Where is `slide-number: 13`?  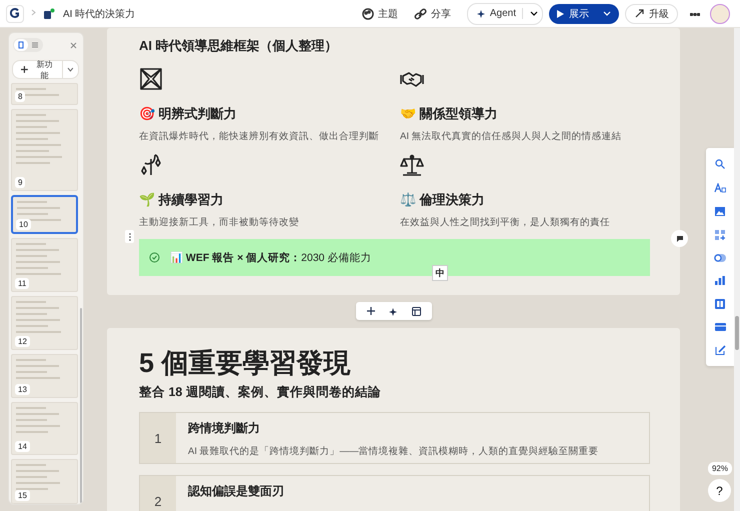
slide-number: 13 is located at coordinates (22, 389).